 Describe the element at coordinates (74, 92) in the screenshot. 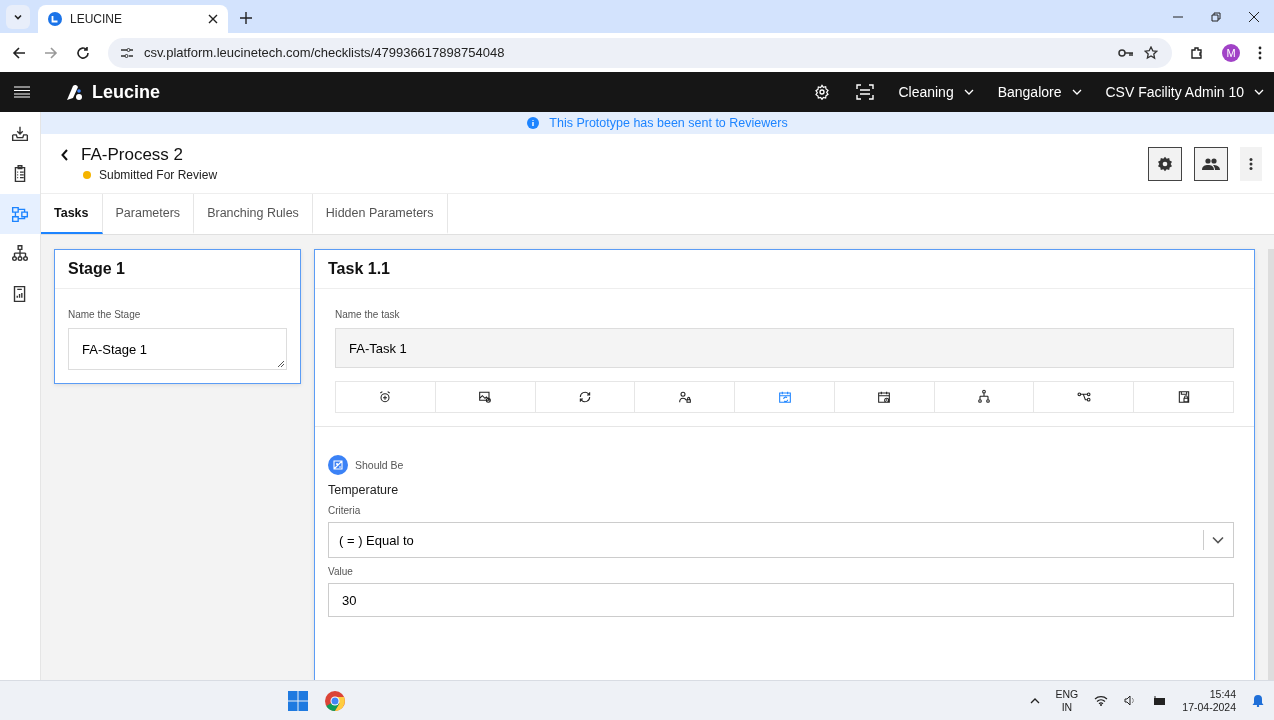

I see `leucine-logo-icon` at that location.